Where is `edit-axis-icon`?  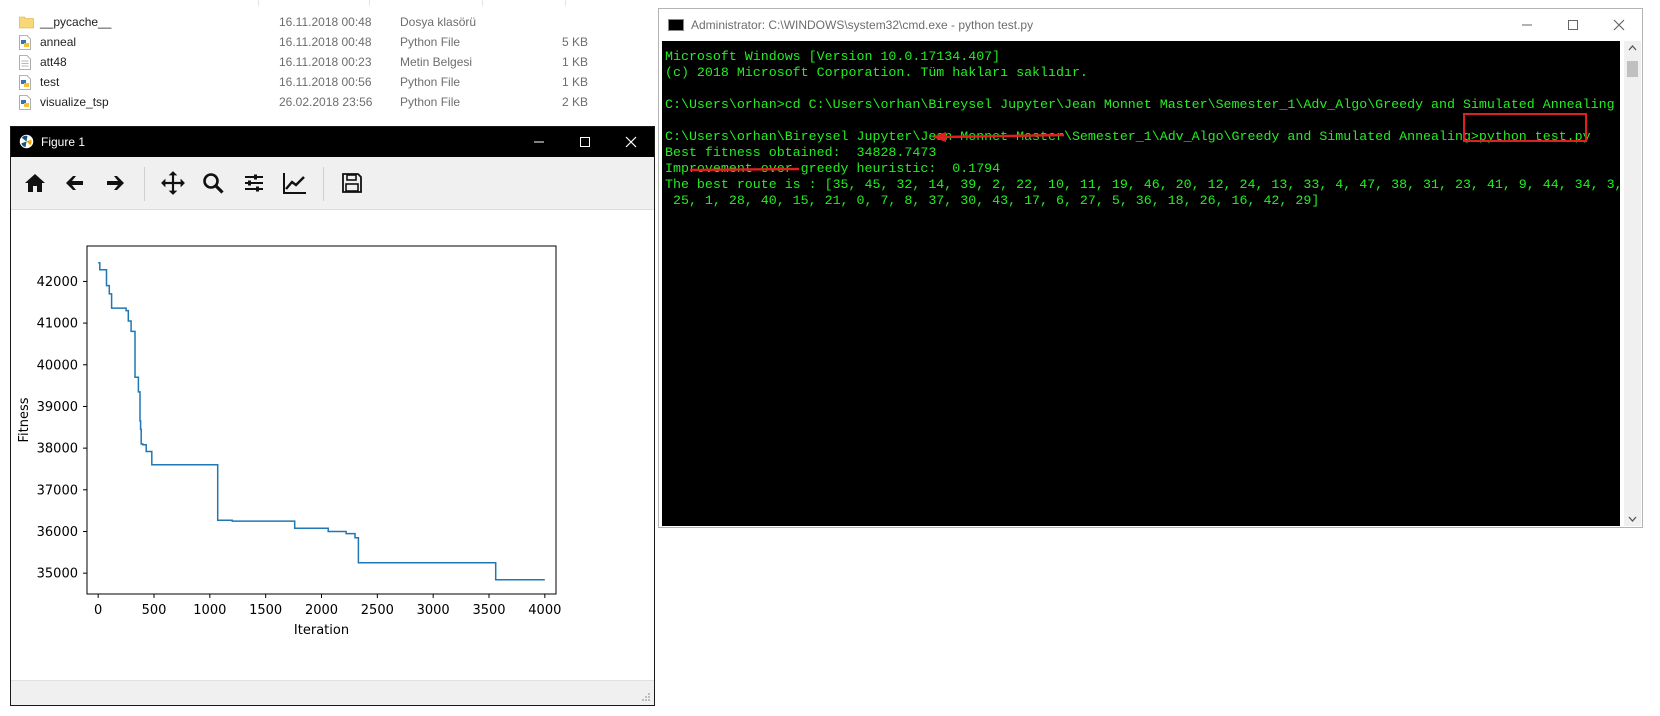 edit-axis-icon is located at coordinates (294, 183).